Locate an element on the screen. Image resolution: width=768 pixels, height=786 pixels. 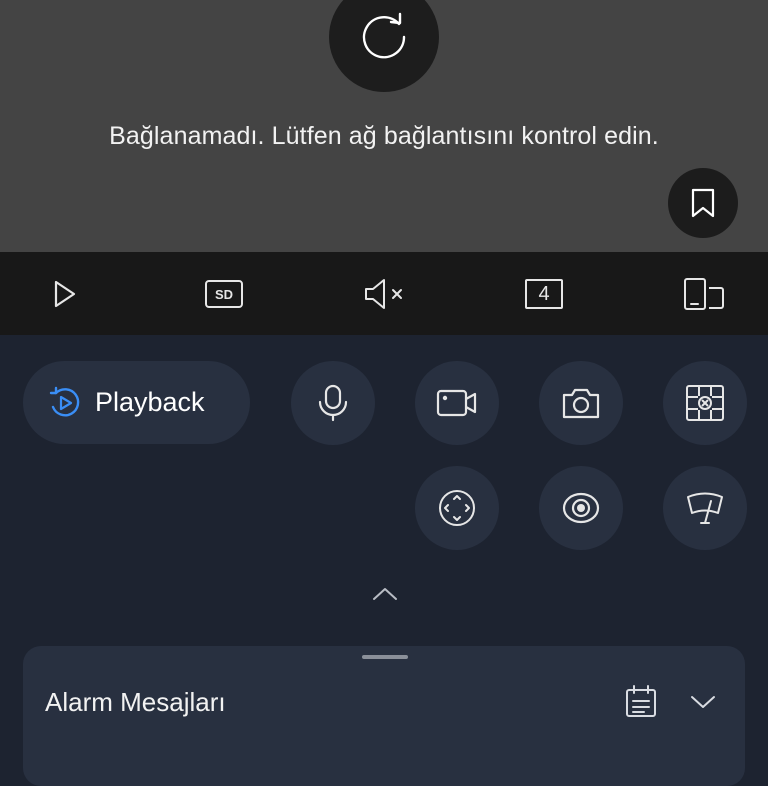
calendar-icon is located at coordinates (641, 702).